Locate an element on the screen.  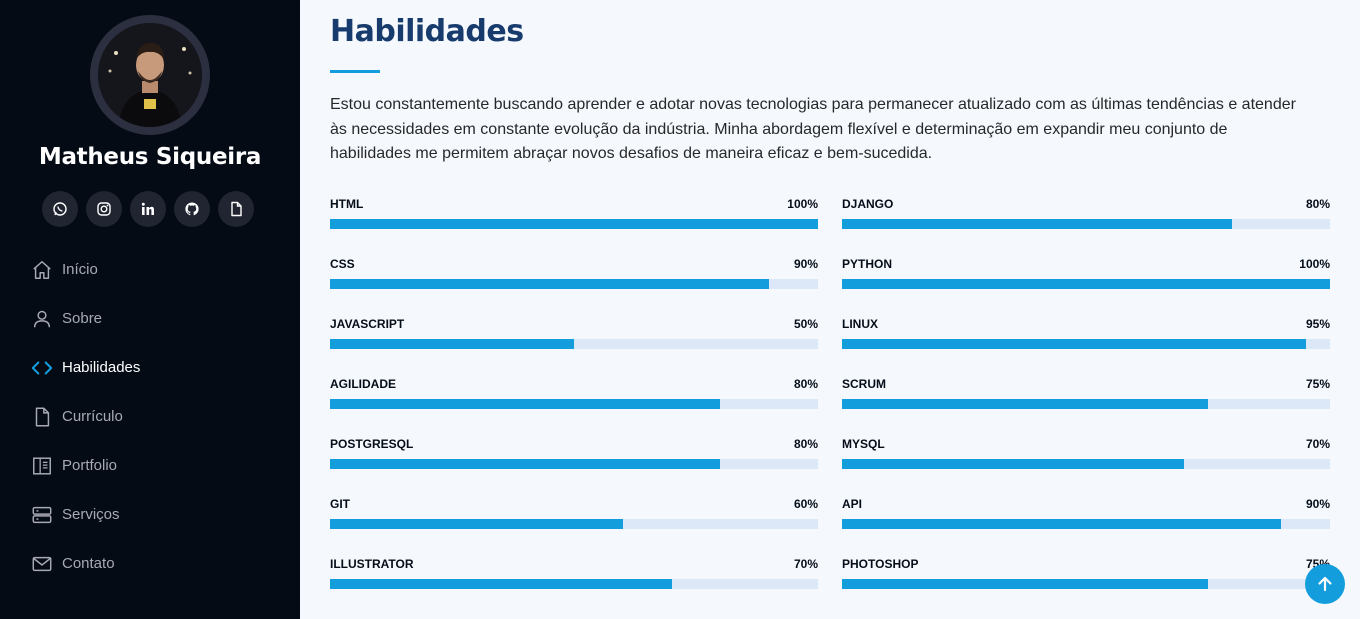
back-to-top-button is located at coordinates (1325, 584).